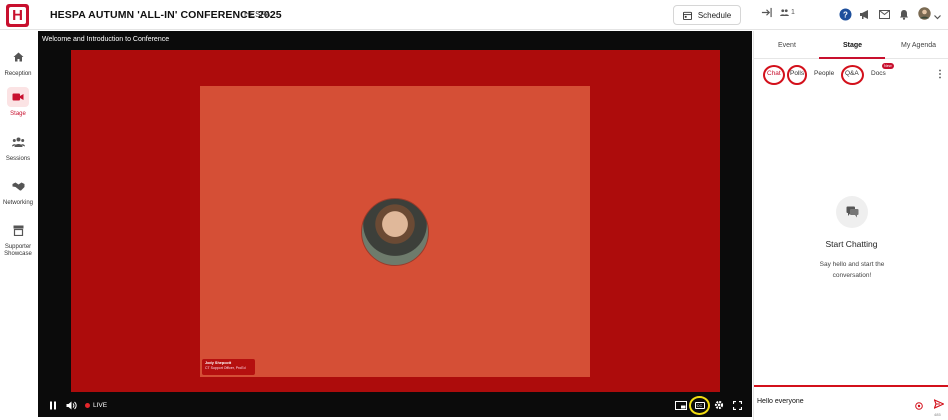 This screenshot has width=948, height=420. What do you see at coordinates (832, 401) in the screenshot?
I see `chat-message-input` at bounding box center [832, 401].